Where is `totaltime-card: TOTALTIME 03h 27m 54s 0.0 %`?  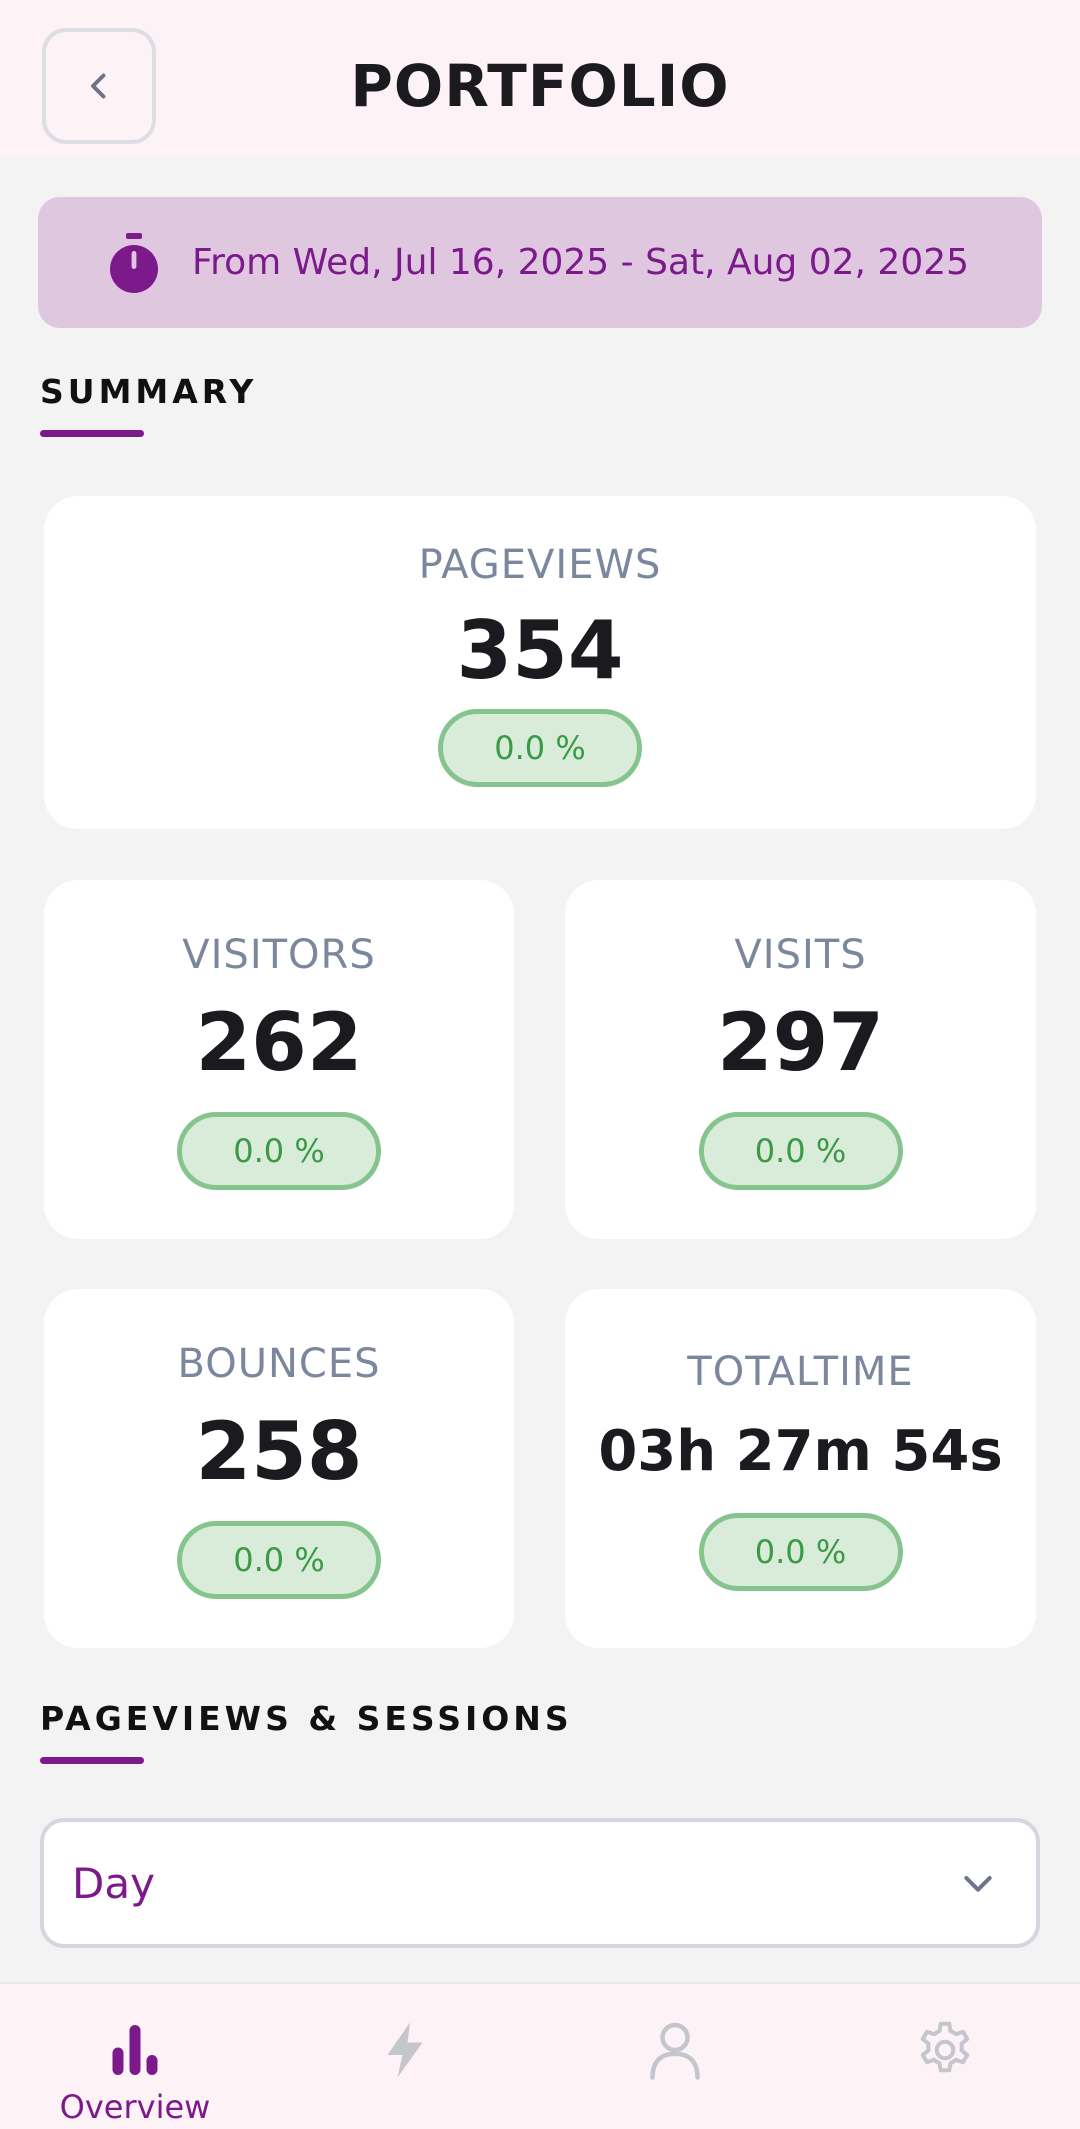
totaltime-card: TOTALTIME 03h 27m 54s 0.0 % is located at coordinates (800, 1468).